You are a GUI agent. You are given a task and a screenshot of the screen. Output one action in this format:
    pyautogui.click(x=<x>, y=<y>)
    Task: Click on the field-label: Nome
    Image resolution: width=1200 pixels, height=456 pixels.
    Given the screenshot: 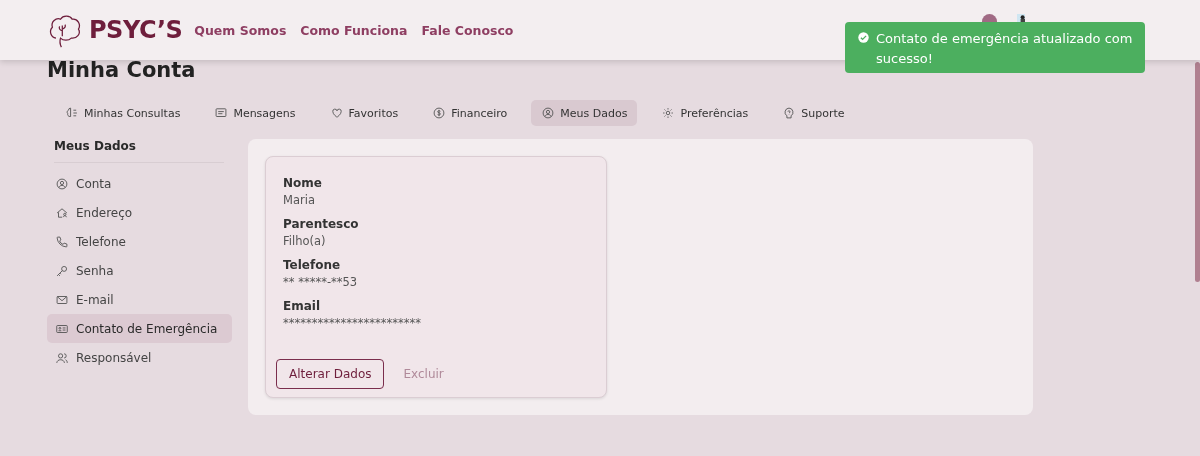 What is the action you would take?
    pyautogui.click(x=303, y=183)
    